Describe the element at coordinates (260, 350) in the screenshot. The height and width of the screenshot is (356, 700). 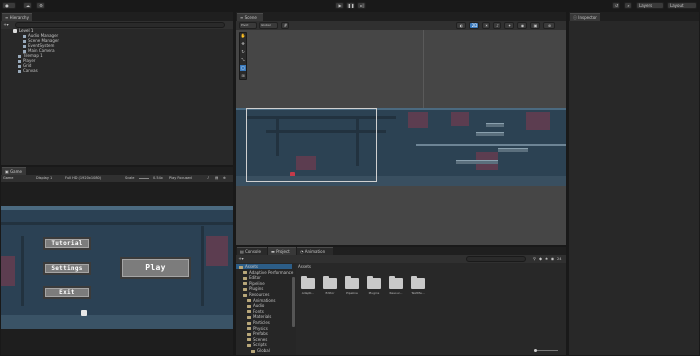
I see `project-tree-item: Global` at that location.